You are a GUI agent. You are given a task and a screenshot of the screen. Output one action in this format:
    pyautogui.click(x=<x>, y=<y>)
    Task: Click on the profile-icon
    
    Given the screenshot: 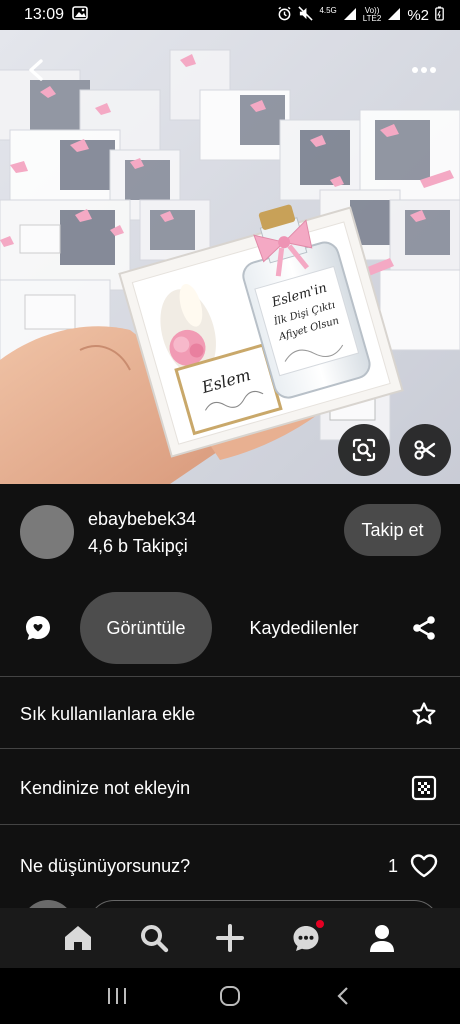 What is the action you would take?
    pyautogui.click(x=382, y=938)
    